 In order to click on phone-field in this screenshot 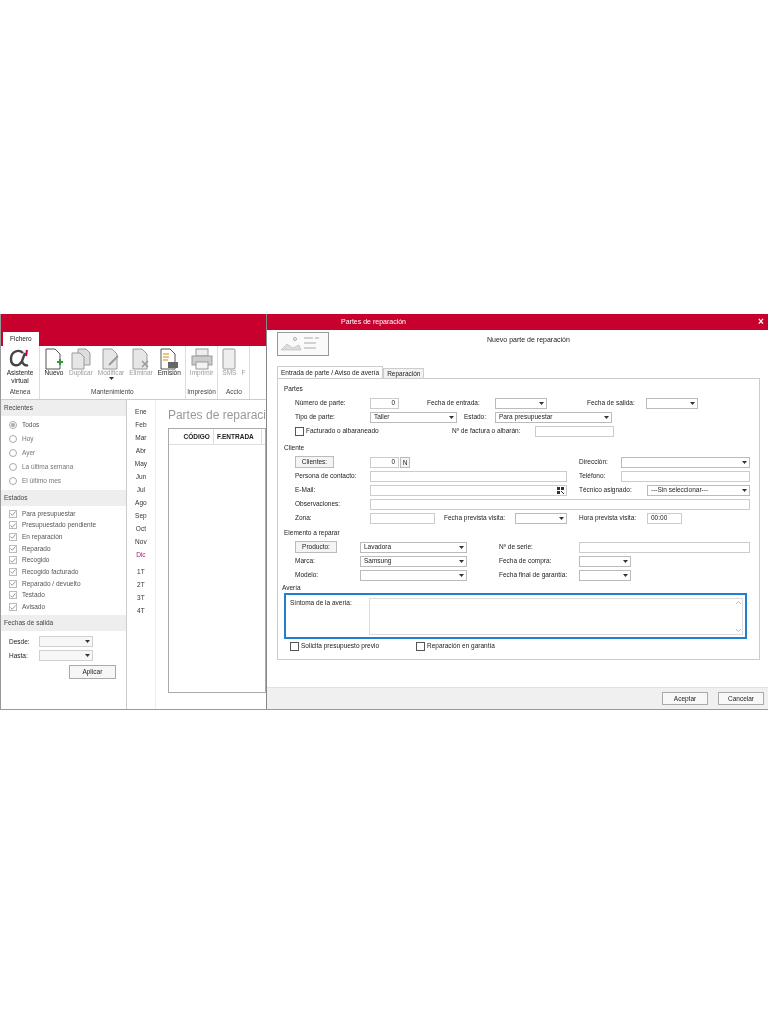, I will do `click(685, 476)`.